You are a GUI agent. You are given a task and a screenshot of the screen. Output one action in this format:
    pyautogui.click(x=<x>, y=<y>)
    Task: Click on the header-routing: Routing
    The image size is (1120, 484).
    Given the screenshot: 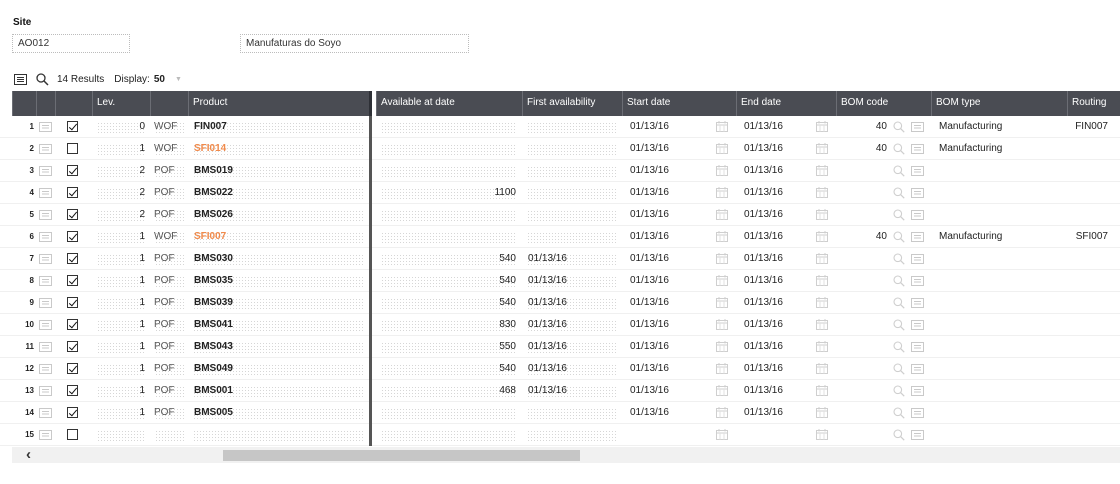 What is the action you would take?
    pyautogui.click(x=1093, y=103)
    